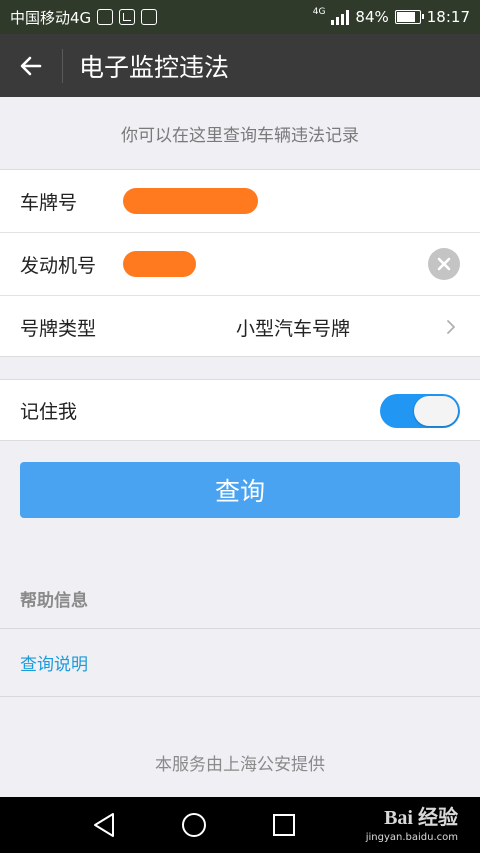  I want to click on back-button, so click(31, 65).